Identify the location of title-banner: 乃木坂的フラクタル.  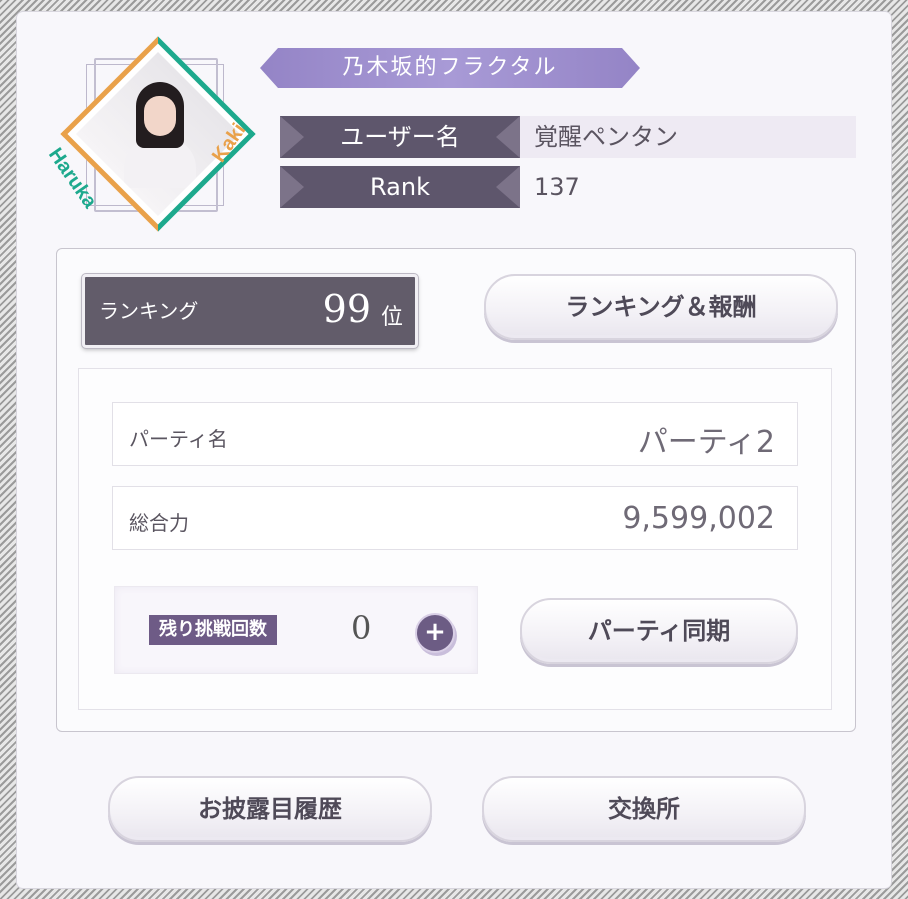
(450, 68).